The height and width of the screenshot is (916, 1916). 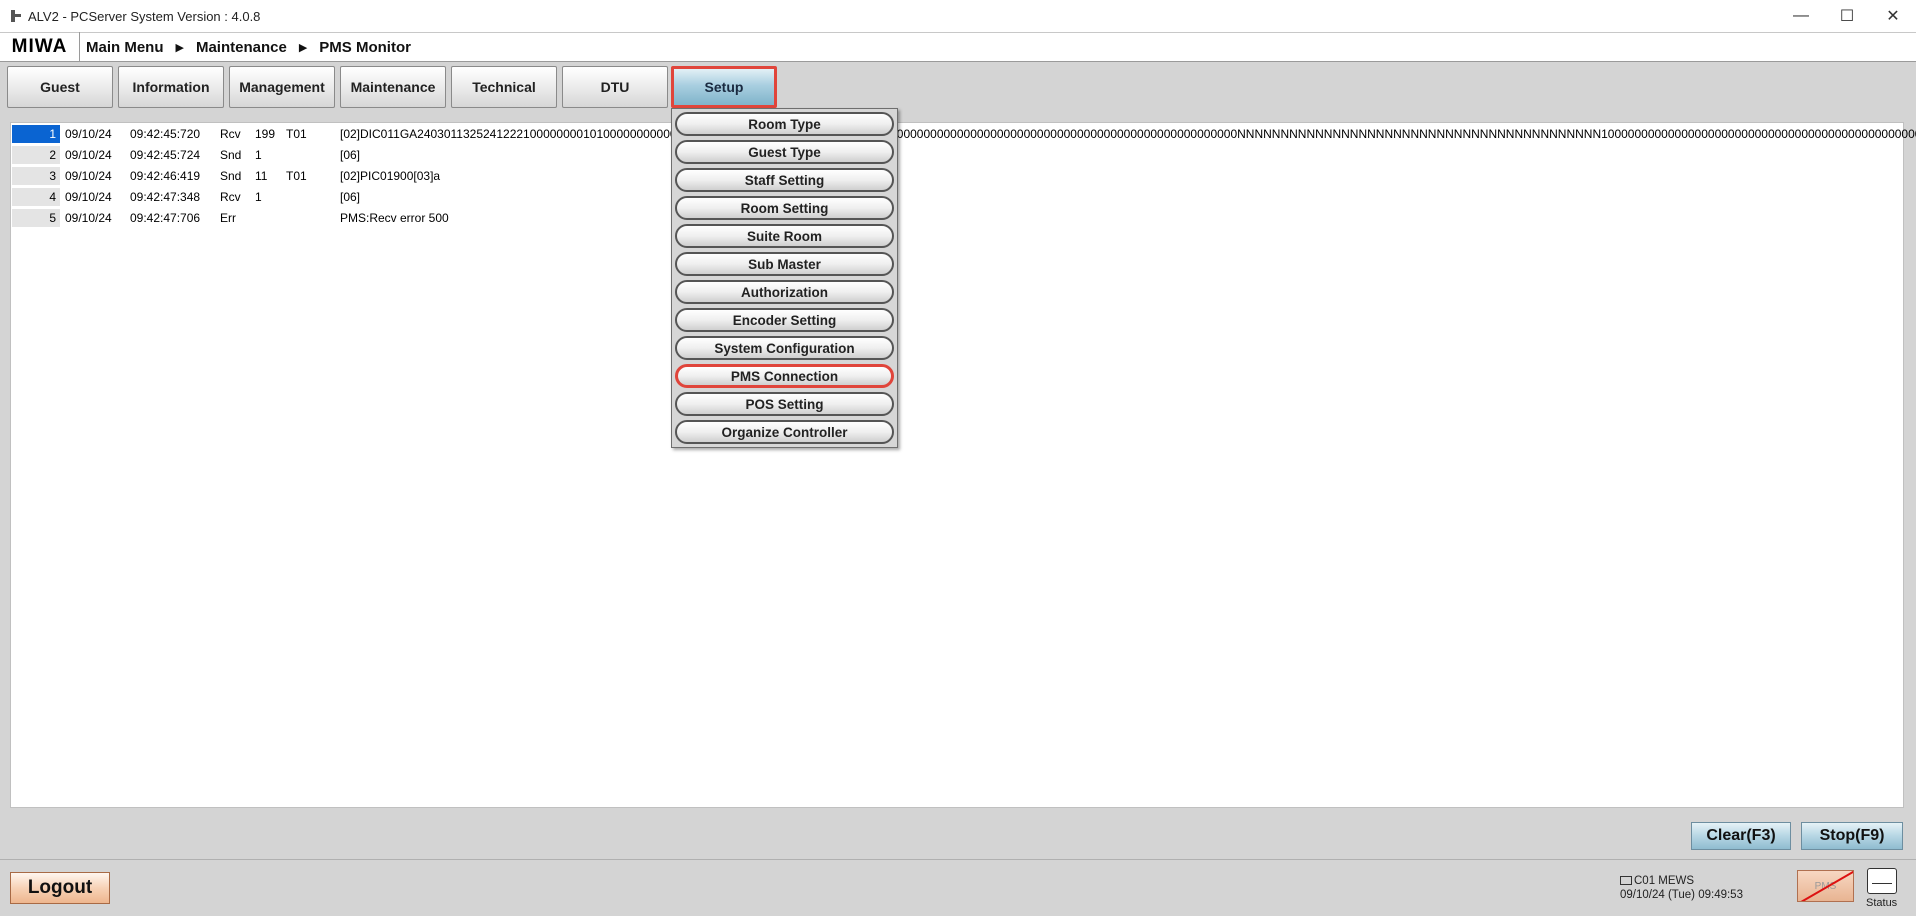 What do you see at coordinates (1852, 836) in the screenshot?
I see `stop-button: Stop(F9)` at bounding box center [1852, 836].